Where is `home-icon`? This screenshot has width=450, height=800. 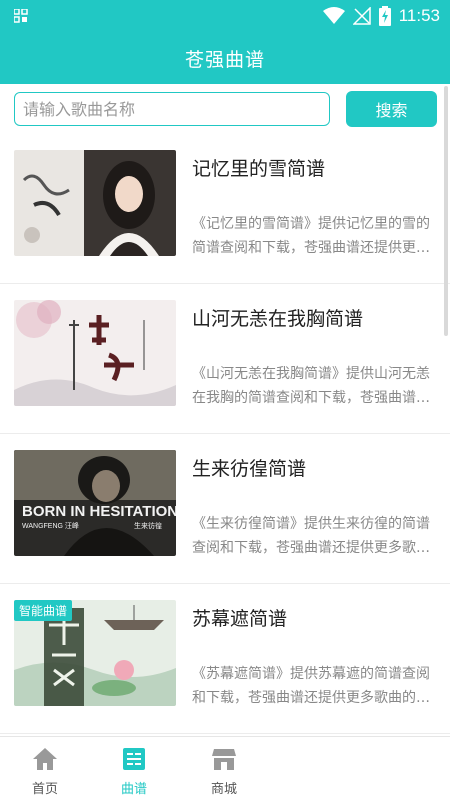 home-icon is located at coordinates (45, 759).